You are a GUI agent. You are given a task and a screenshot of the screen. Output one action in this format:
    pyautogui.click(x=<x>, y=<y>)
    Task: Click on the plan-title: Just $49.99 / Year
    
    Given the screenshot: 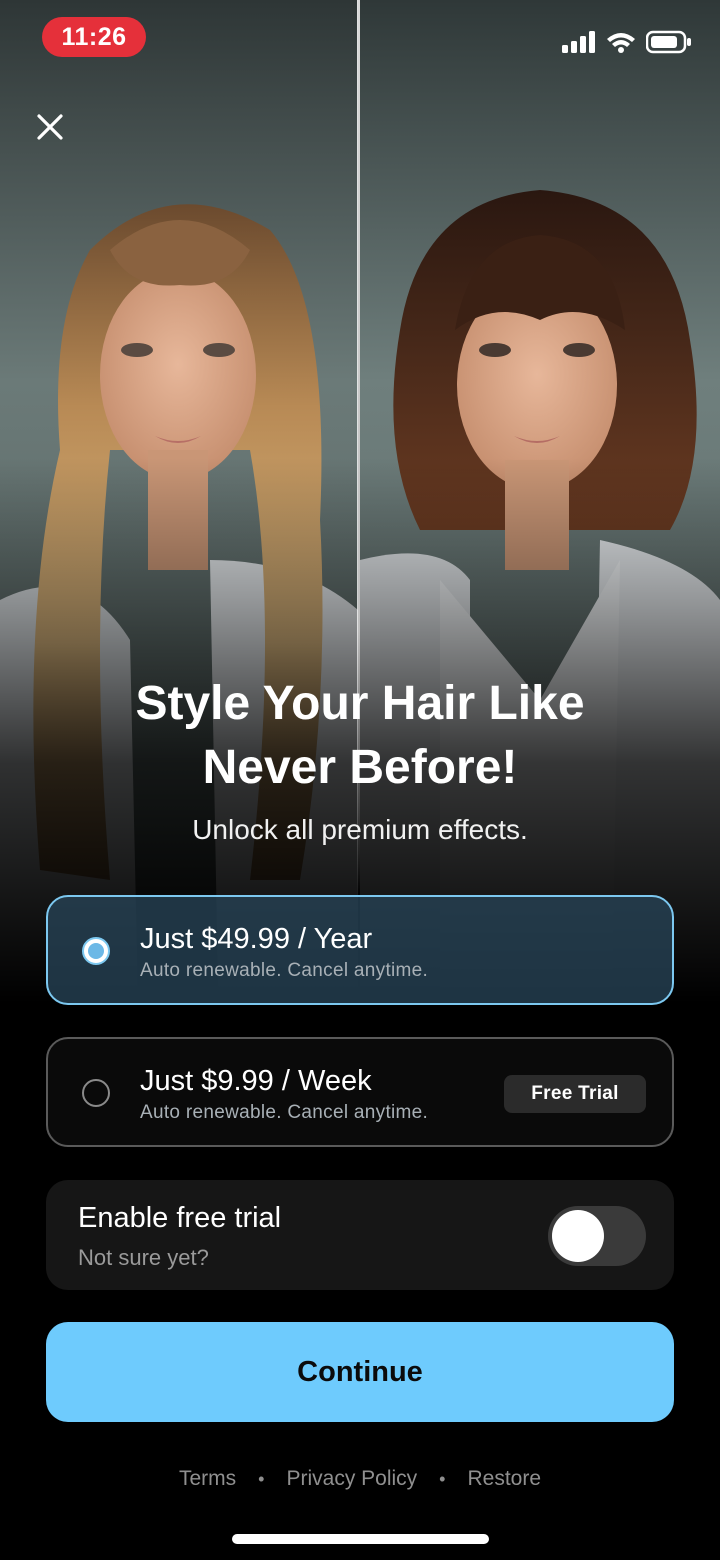 What is the action you would take?
    pyautogui.click(x=256, y=939)
    